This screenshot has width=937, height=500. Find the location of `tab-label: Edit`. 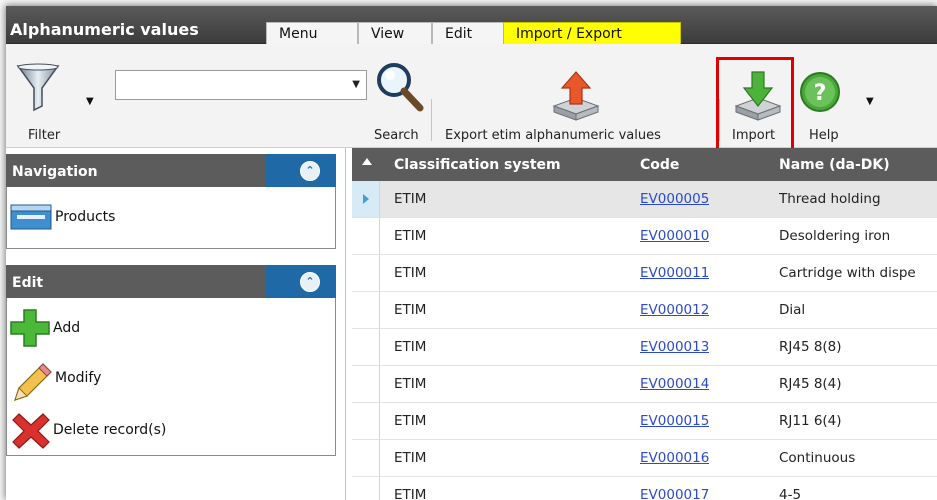

tab-label: Edit is located at coordinates (459, 34).